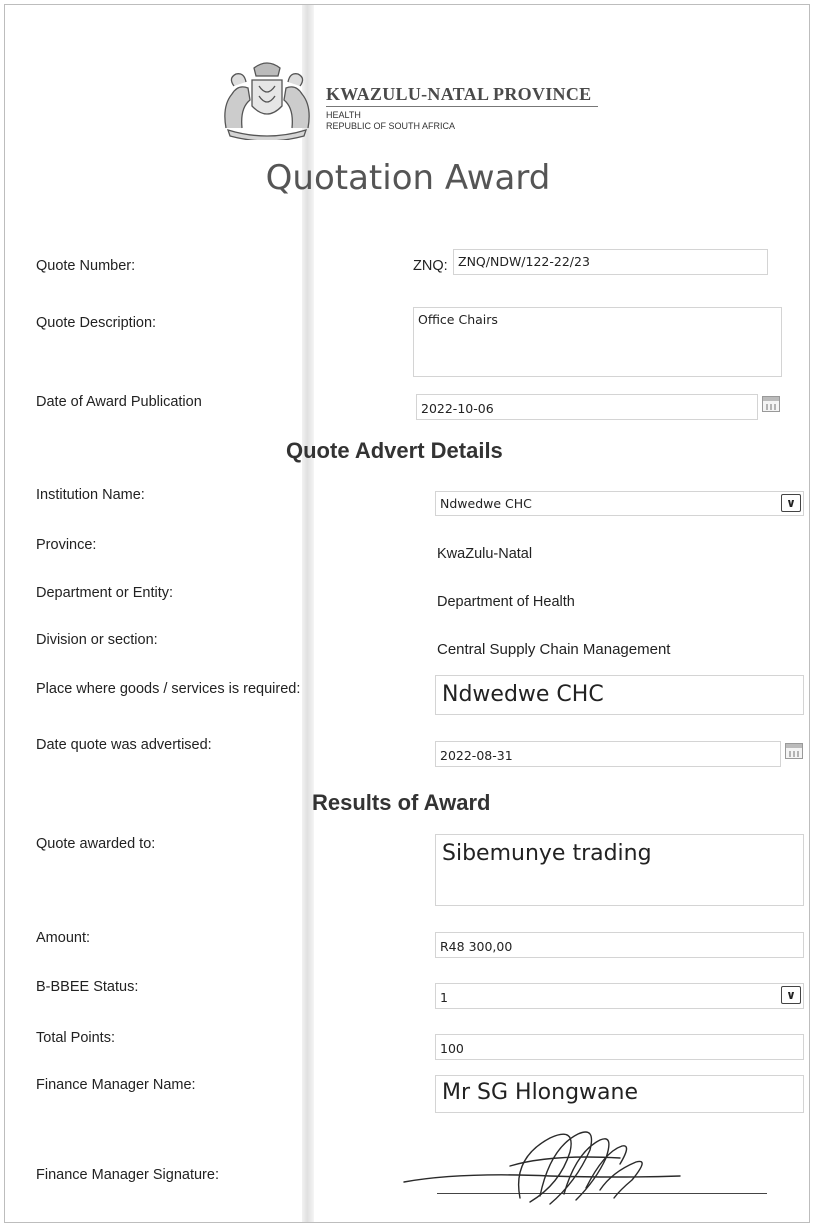  Describe the element at coordinates (619, 695) in the screenshot. I see `service-place-field: Ndwedwe CHC` at that location.